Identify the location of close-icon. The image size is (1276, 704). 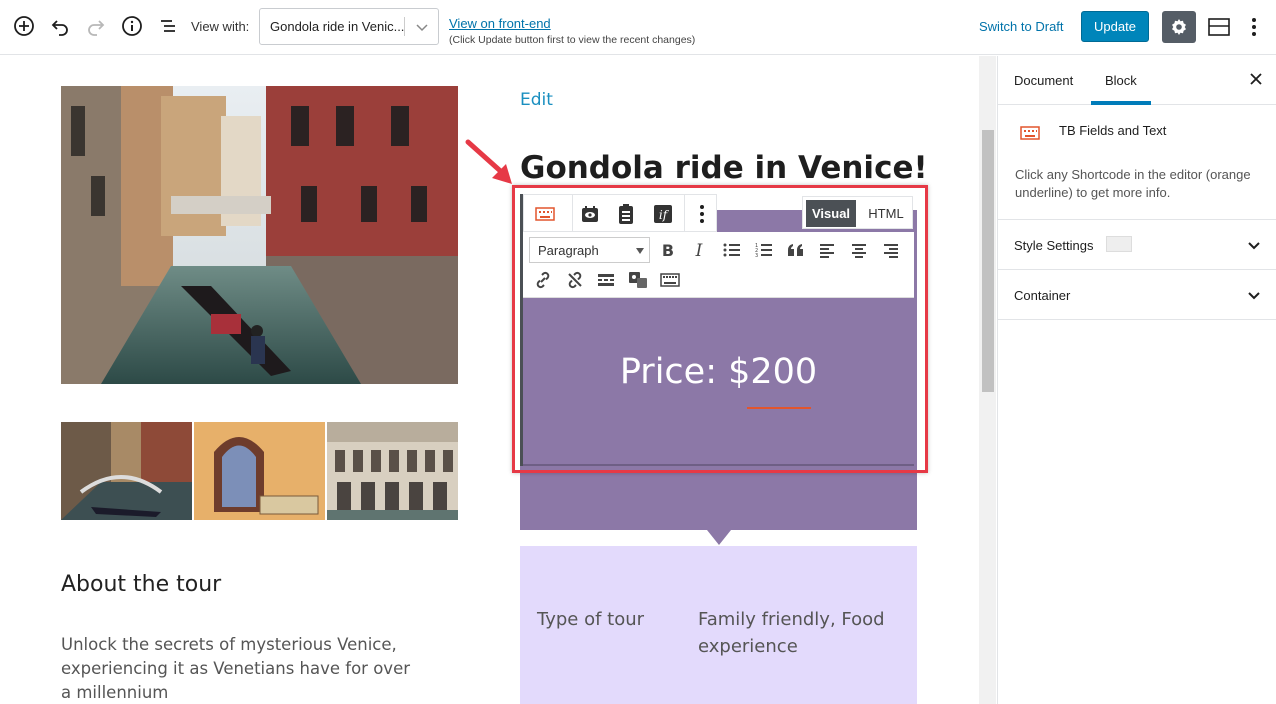
(1256, 79).